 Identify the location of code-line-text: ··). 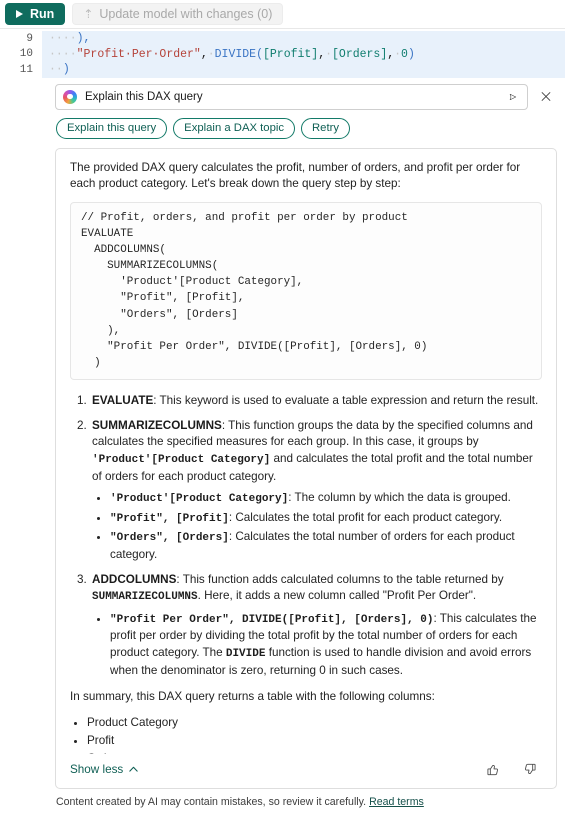
(303, 70).